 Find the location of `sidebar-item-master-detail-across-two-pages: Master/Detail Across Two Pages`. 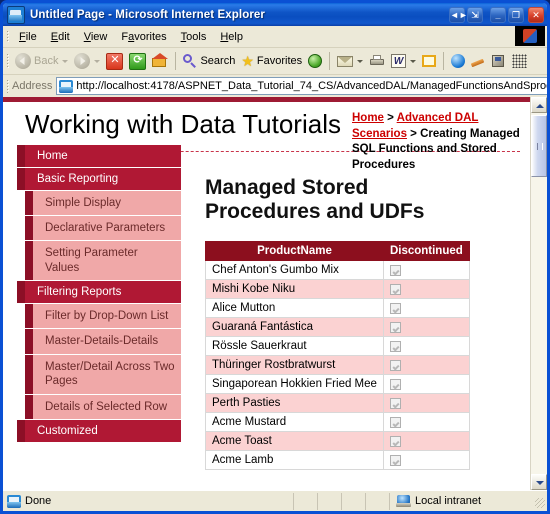

sidebar-item-master-detail-across-two-pages: Master/Detail Across Two Pages is located at coordinates (103, 374).